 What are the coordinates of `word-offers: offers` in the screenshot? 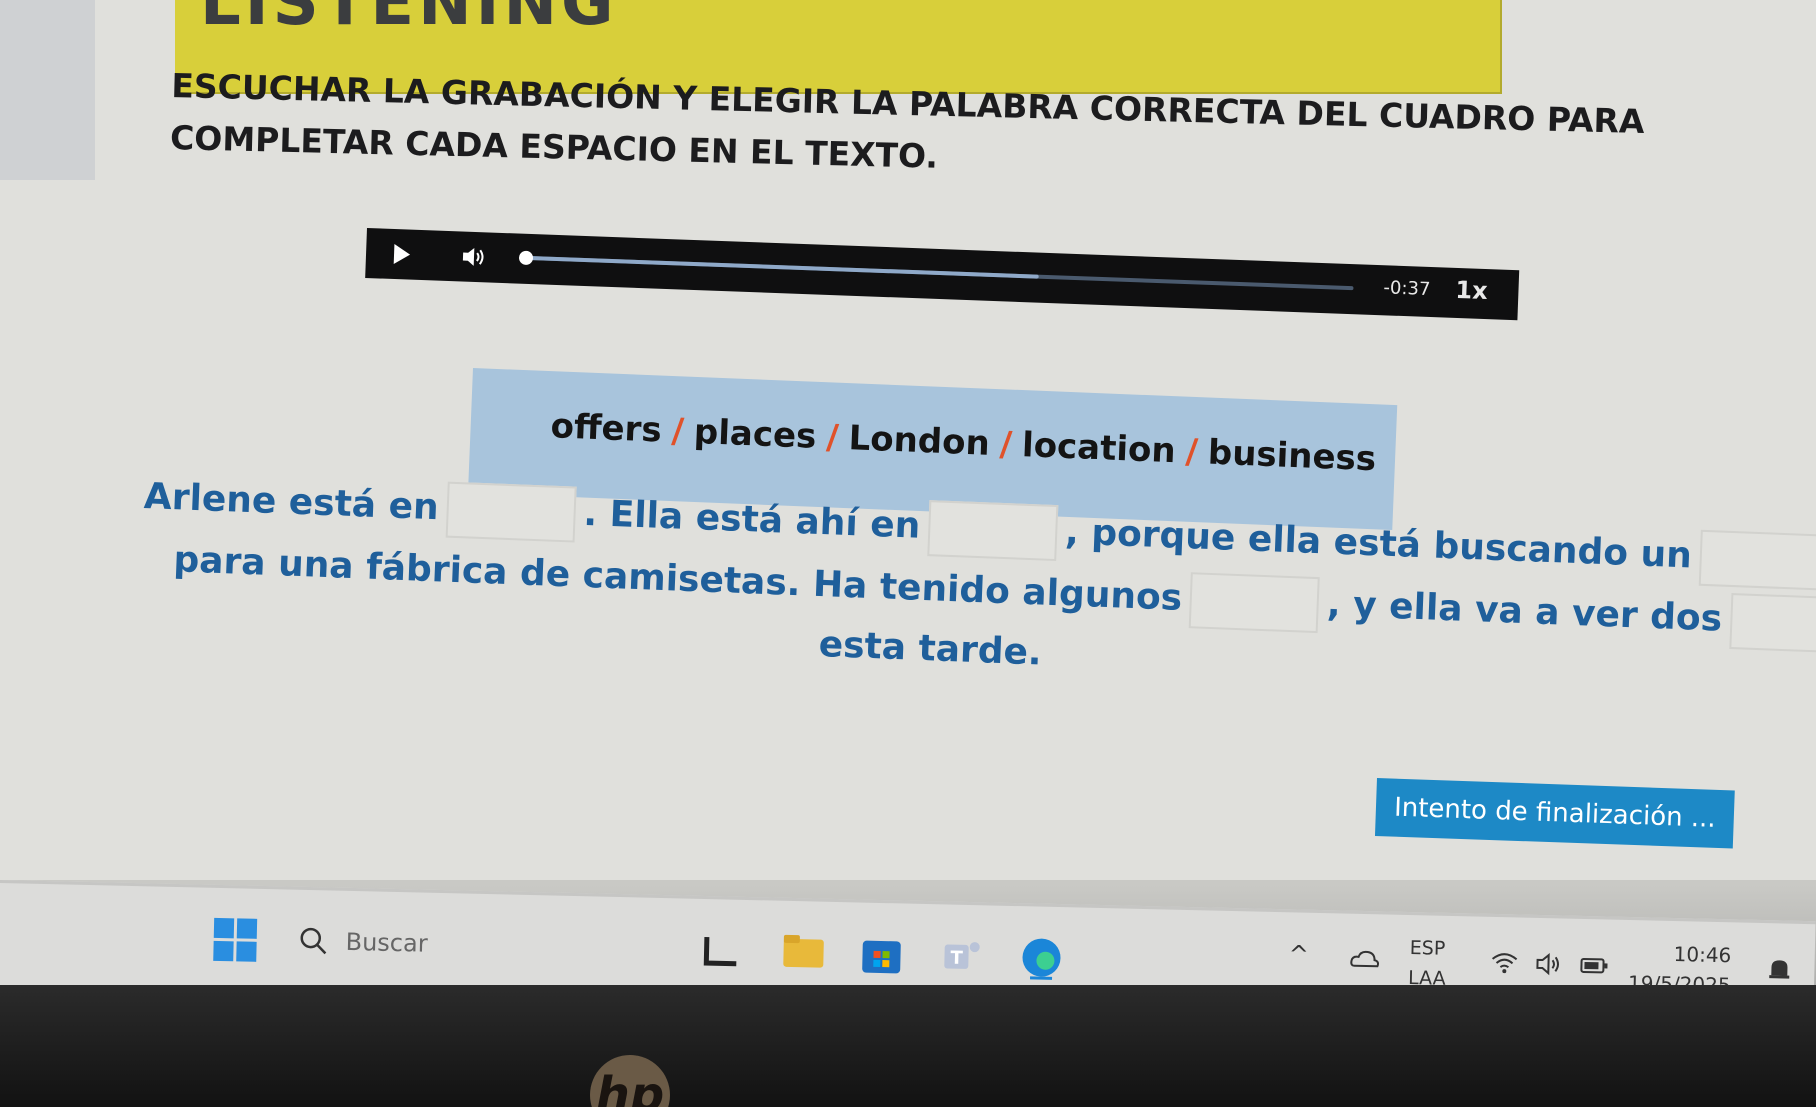 It's located at (606, 428).